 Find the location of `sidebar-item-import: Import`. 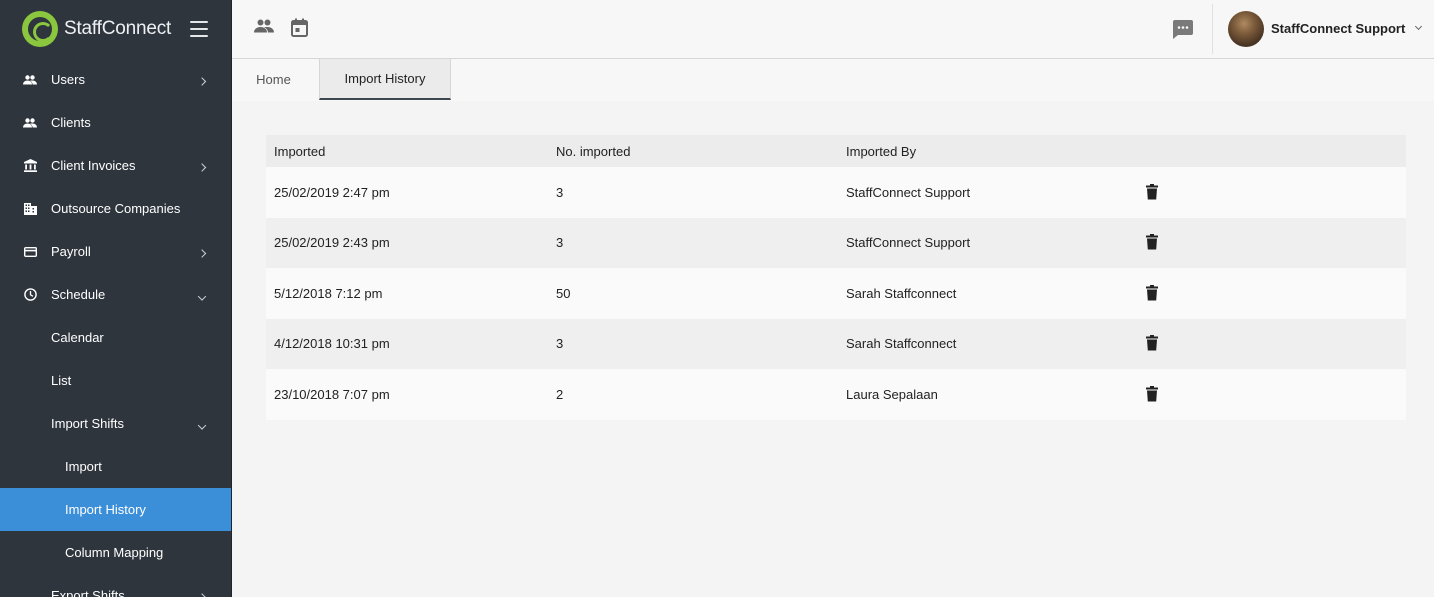

sidebar-item-import: Import is located at coordinates (115, 466).